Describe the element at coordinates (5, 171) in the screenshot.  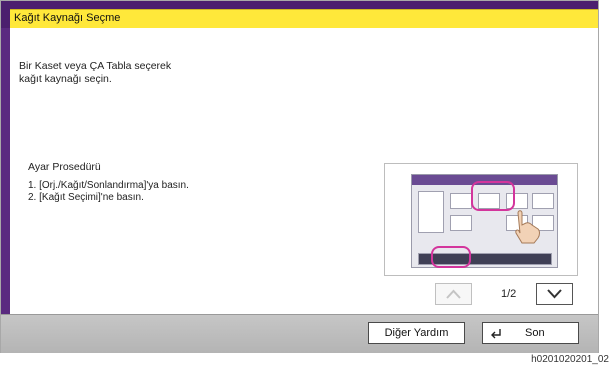
I see `left-accent-bar` at that location.